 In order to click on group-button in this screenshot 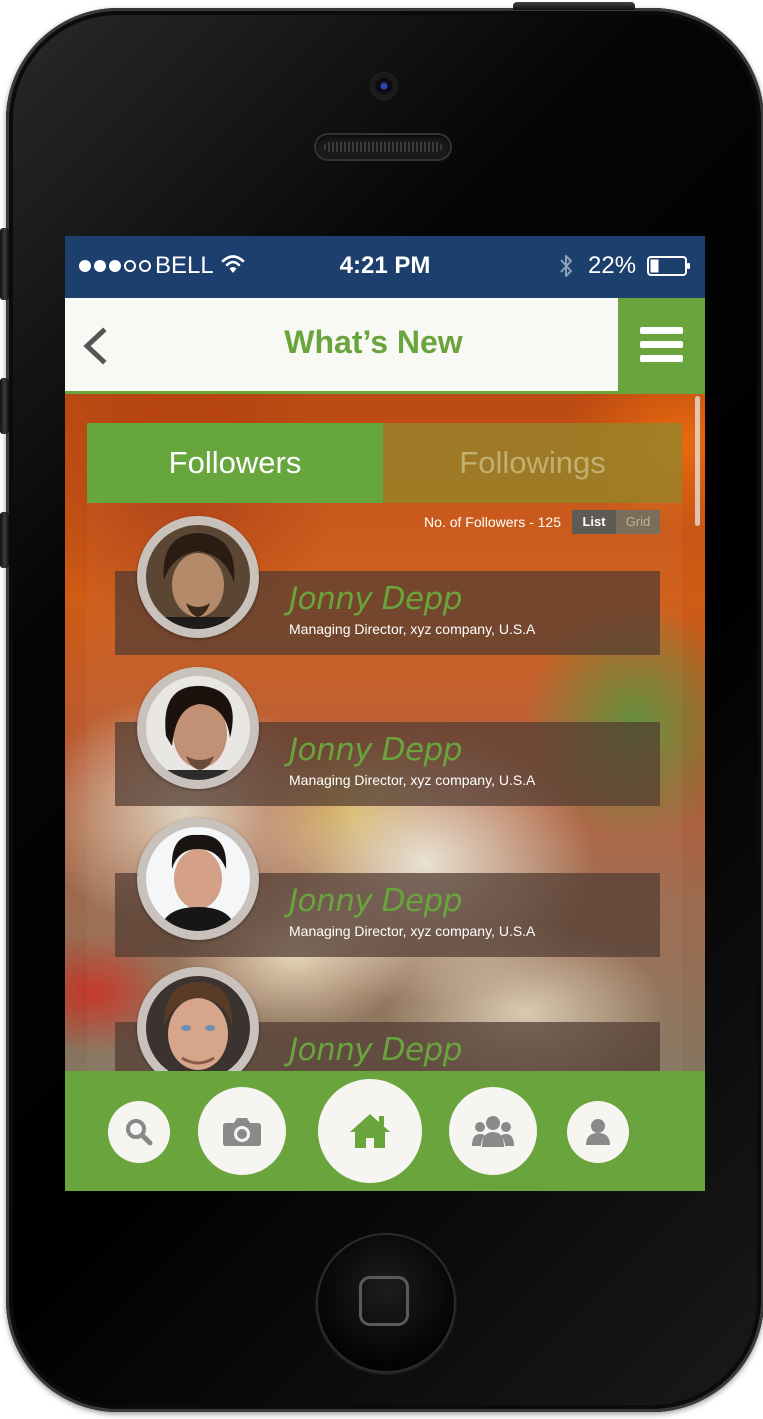, I will do `click(493, 1131)`.